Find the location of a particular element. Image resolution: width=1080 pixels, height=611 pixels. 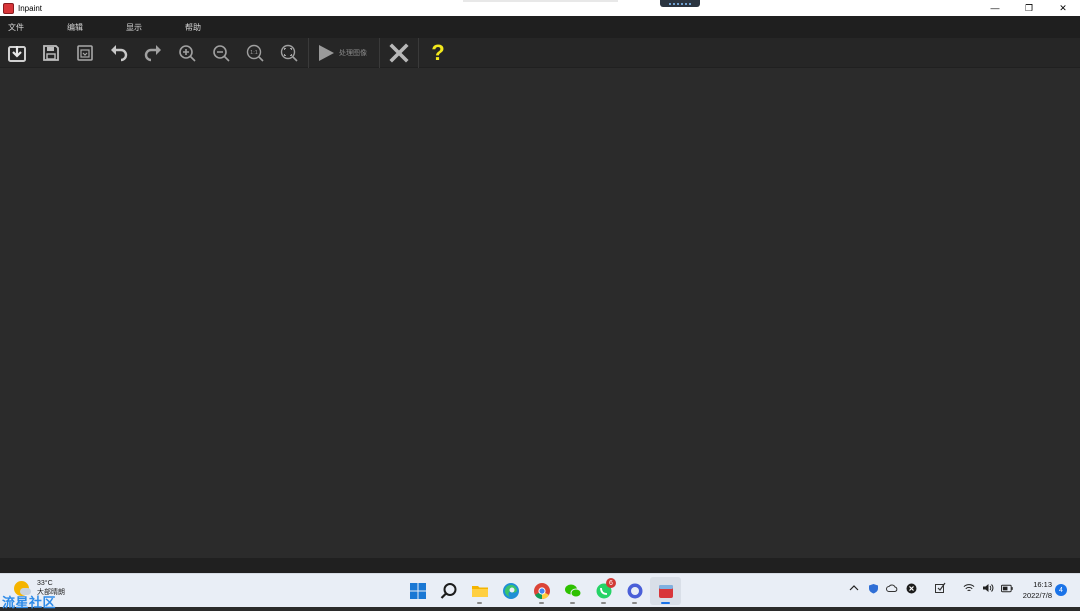

zoom-out-button is located at coordinates (221, 53).